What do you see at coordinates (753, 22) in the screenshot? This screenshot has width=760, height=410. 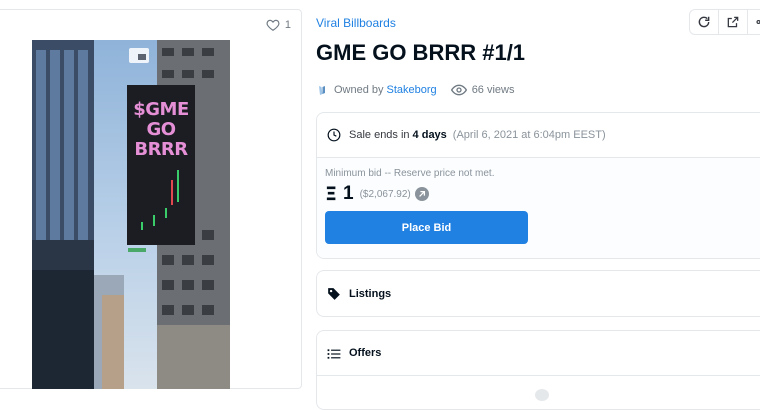 I see `share-button` at bounding box center [753, 22].